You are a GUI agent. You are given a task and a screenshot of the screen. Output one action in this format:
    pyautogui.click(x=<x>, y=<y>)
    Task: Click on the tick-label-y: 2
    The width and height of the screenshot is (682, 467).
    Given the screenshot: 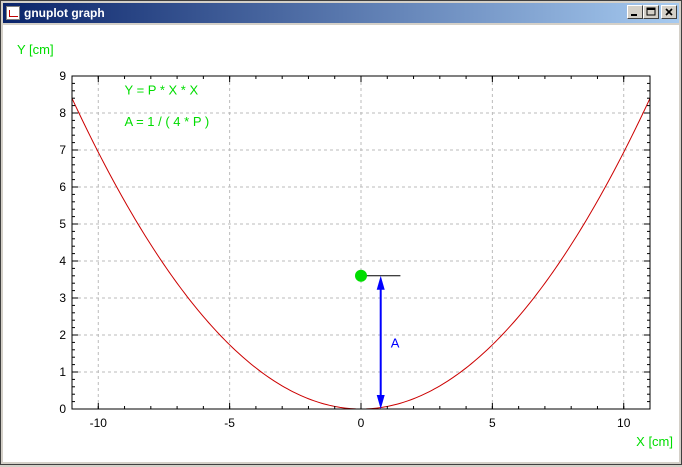 What is the action you would take?
    pyautogui.click(x=62, y=335)
    